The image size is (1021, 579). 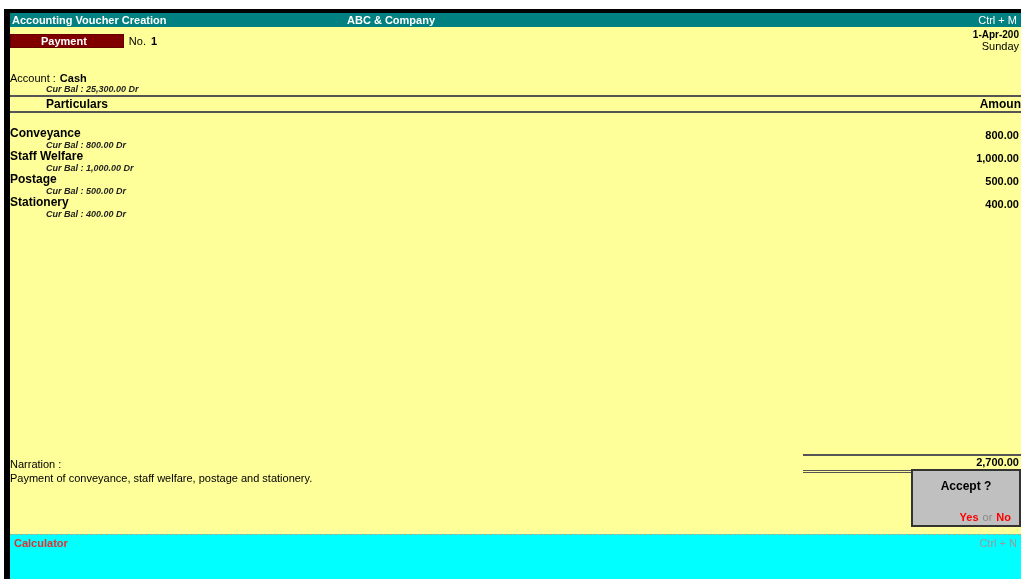 What do you see at coordinates (40, 202) in the screenshot?
I see `ledger-name: Stationery` at bounding box center [40, 202].